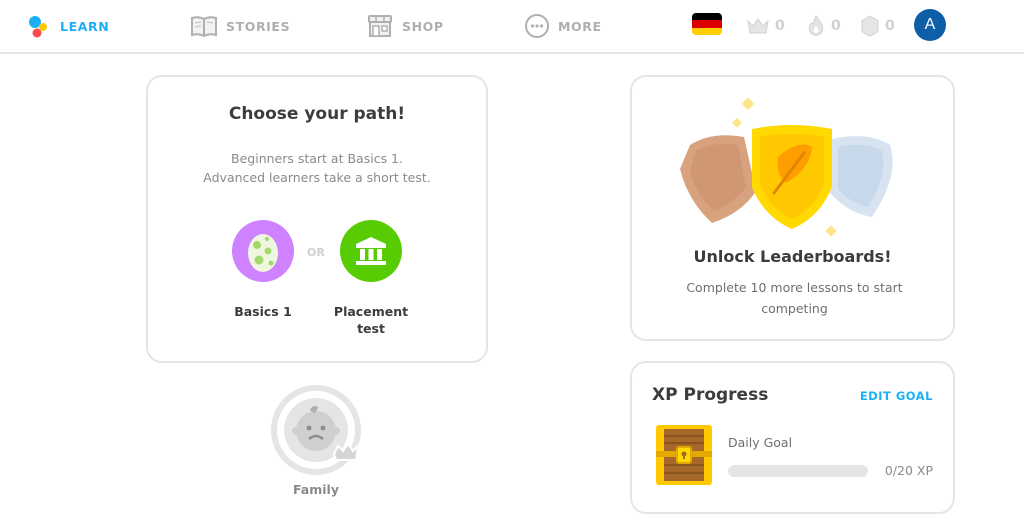 Image resolution: width=1024 pixels, height=524 pixels. I want to click on basics-1-label: Basics 1, so click(263, 311).